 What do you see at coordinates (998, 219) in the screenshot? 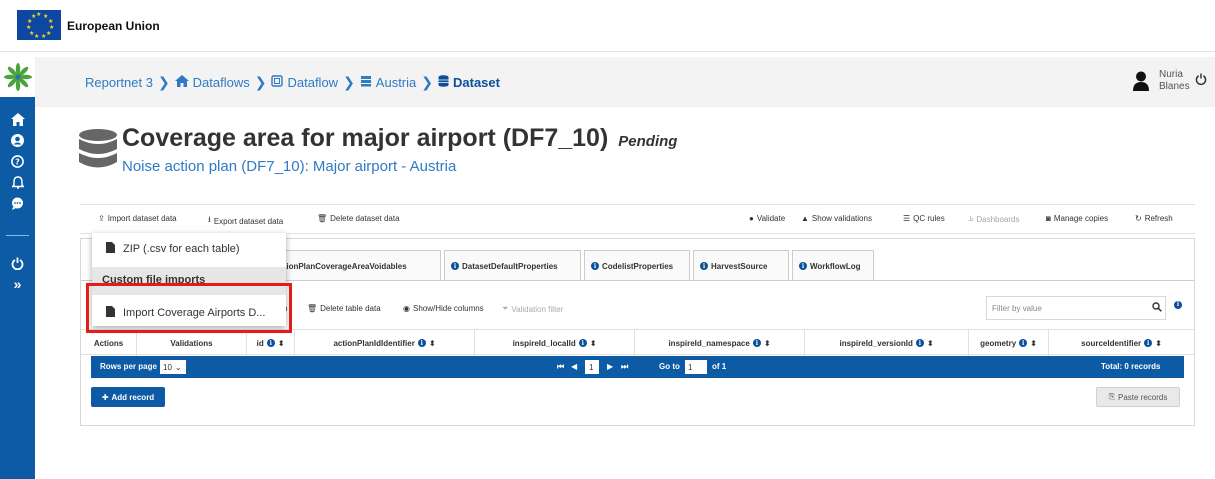
I see `dashboards-label: Dashboards` at bounding box center [998, 219].